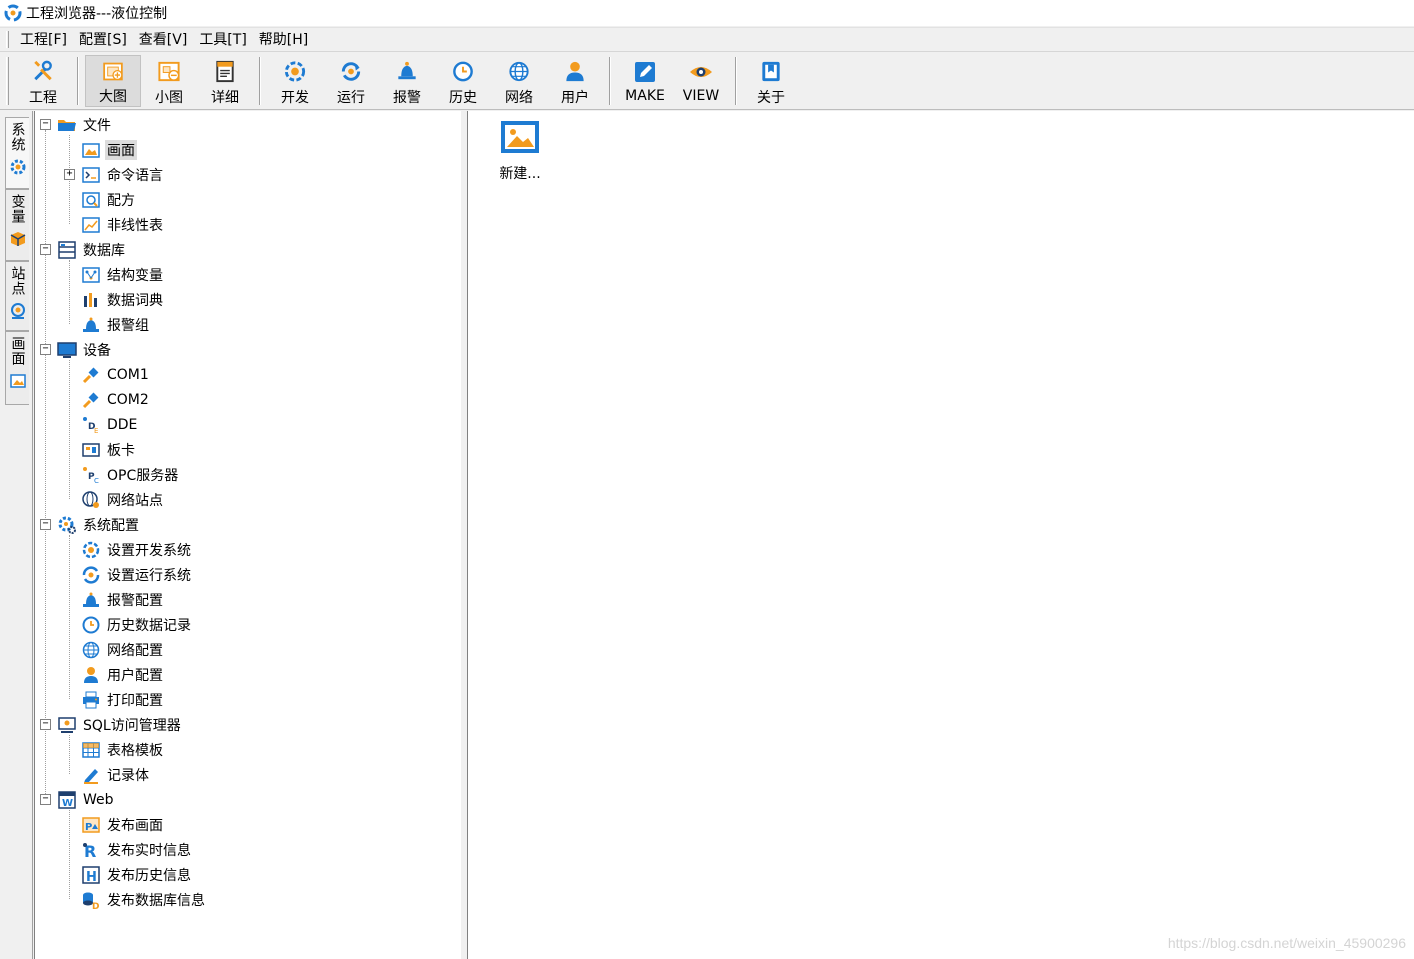  I want to click on side-tab-station: 站点, so click(17, 296).